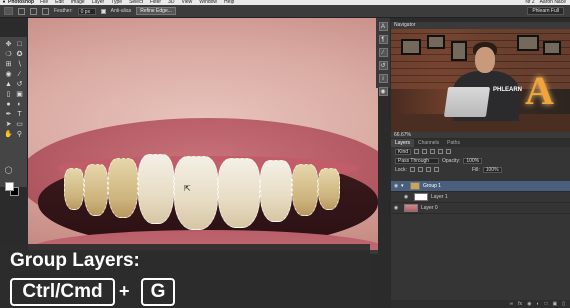 This screenshot has height=308, width=570. What do you see at coordinates (8, 75) in the screenshot?
I see `healing-brush-tool-icon: ◉` at bounding box center [8, 75].